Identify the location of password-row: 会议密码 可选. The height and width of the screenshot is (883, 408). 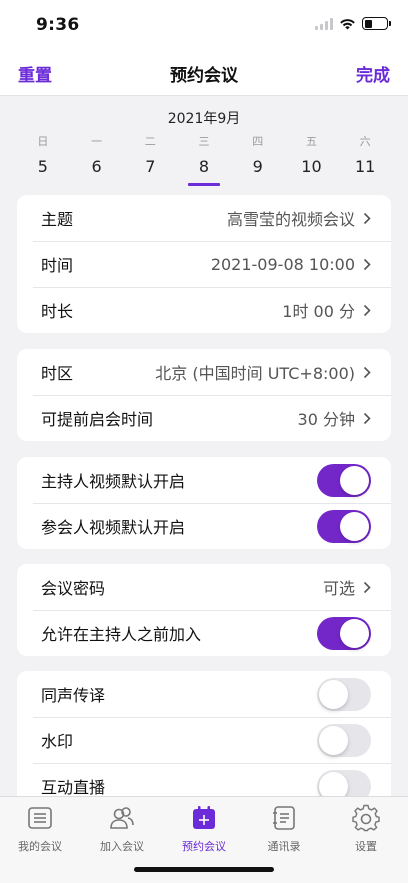
(204, 587).